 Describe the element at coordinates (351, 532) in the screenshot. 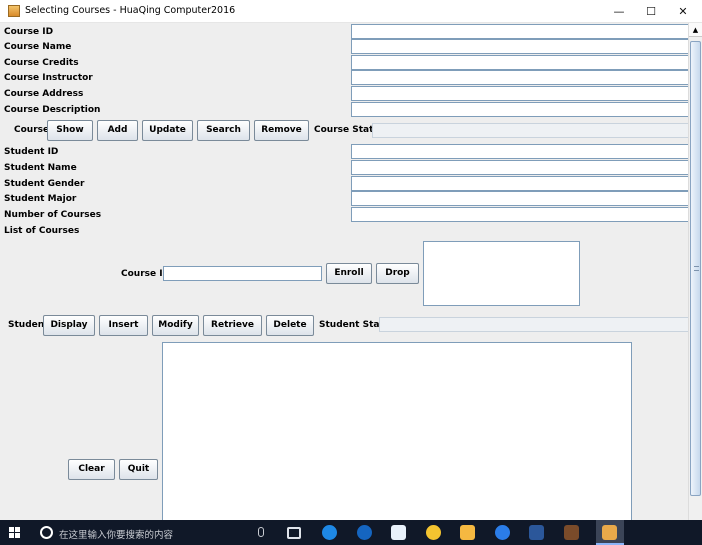

I see `windows-taskbar: 在这里输入你要搜索的内容` at that location.